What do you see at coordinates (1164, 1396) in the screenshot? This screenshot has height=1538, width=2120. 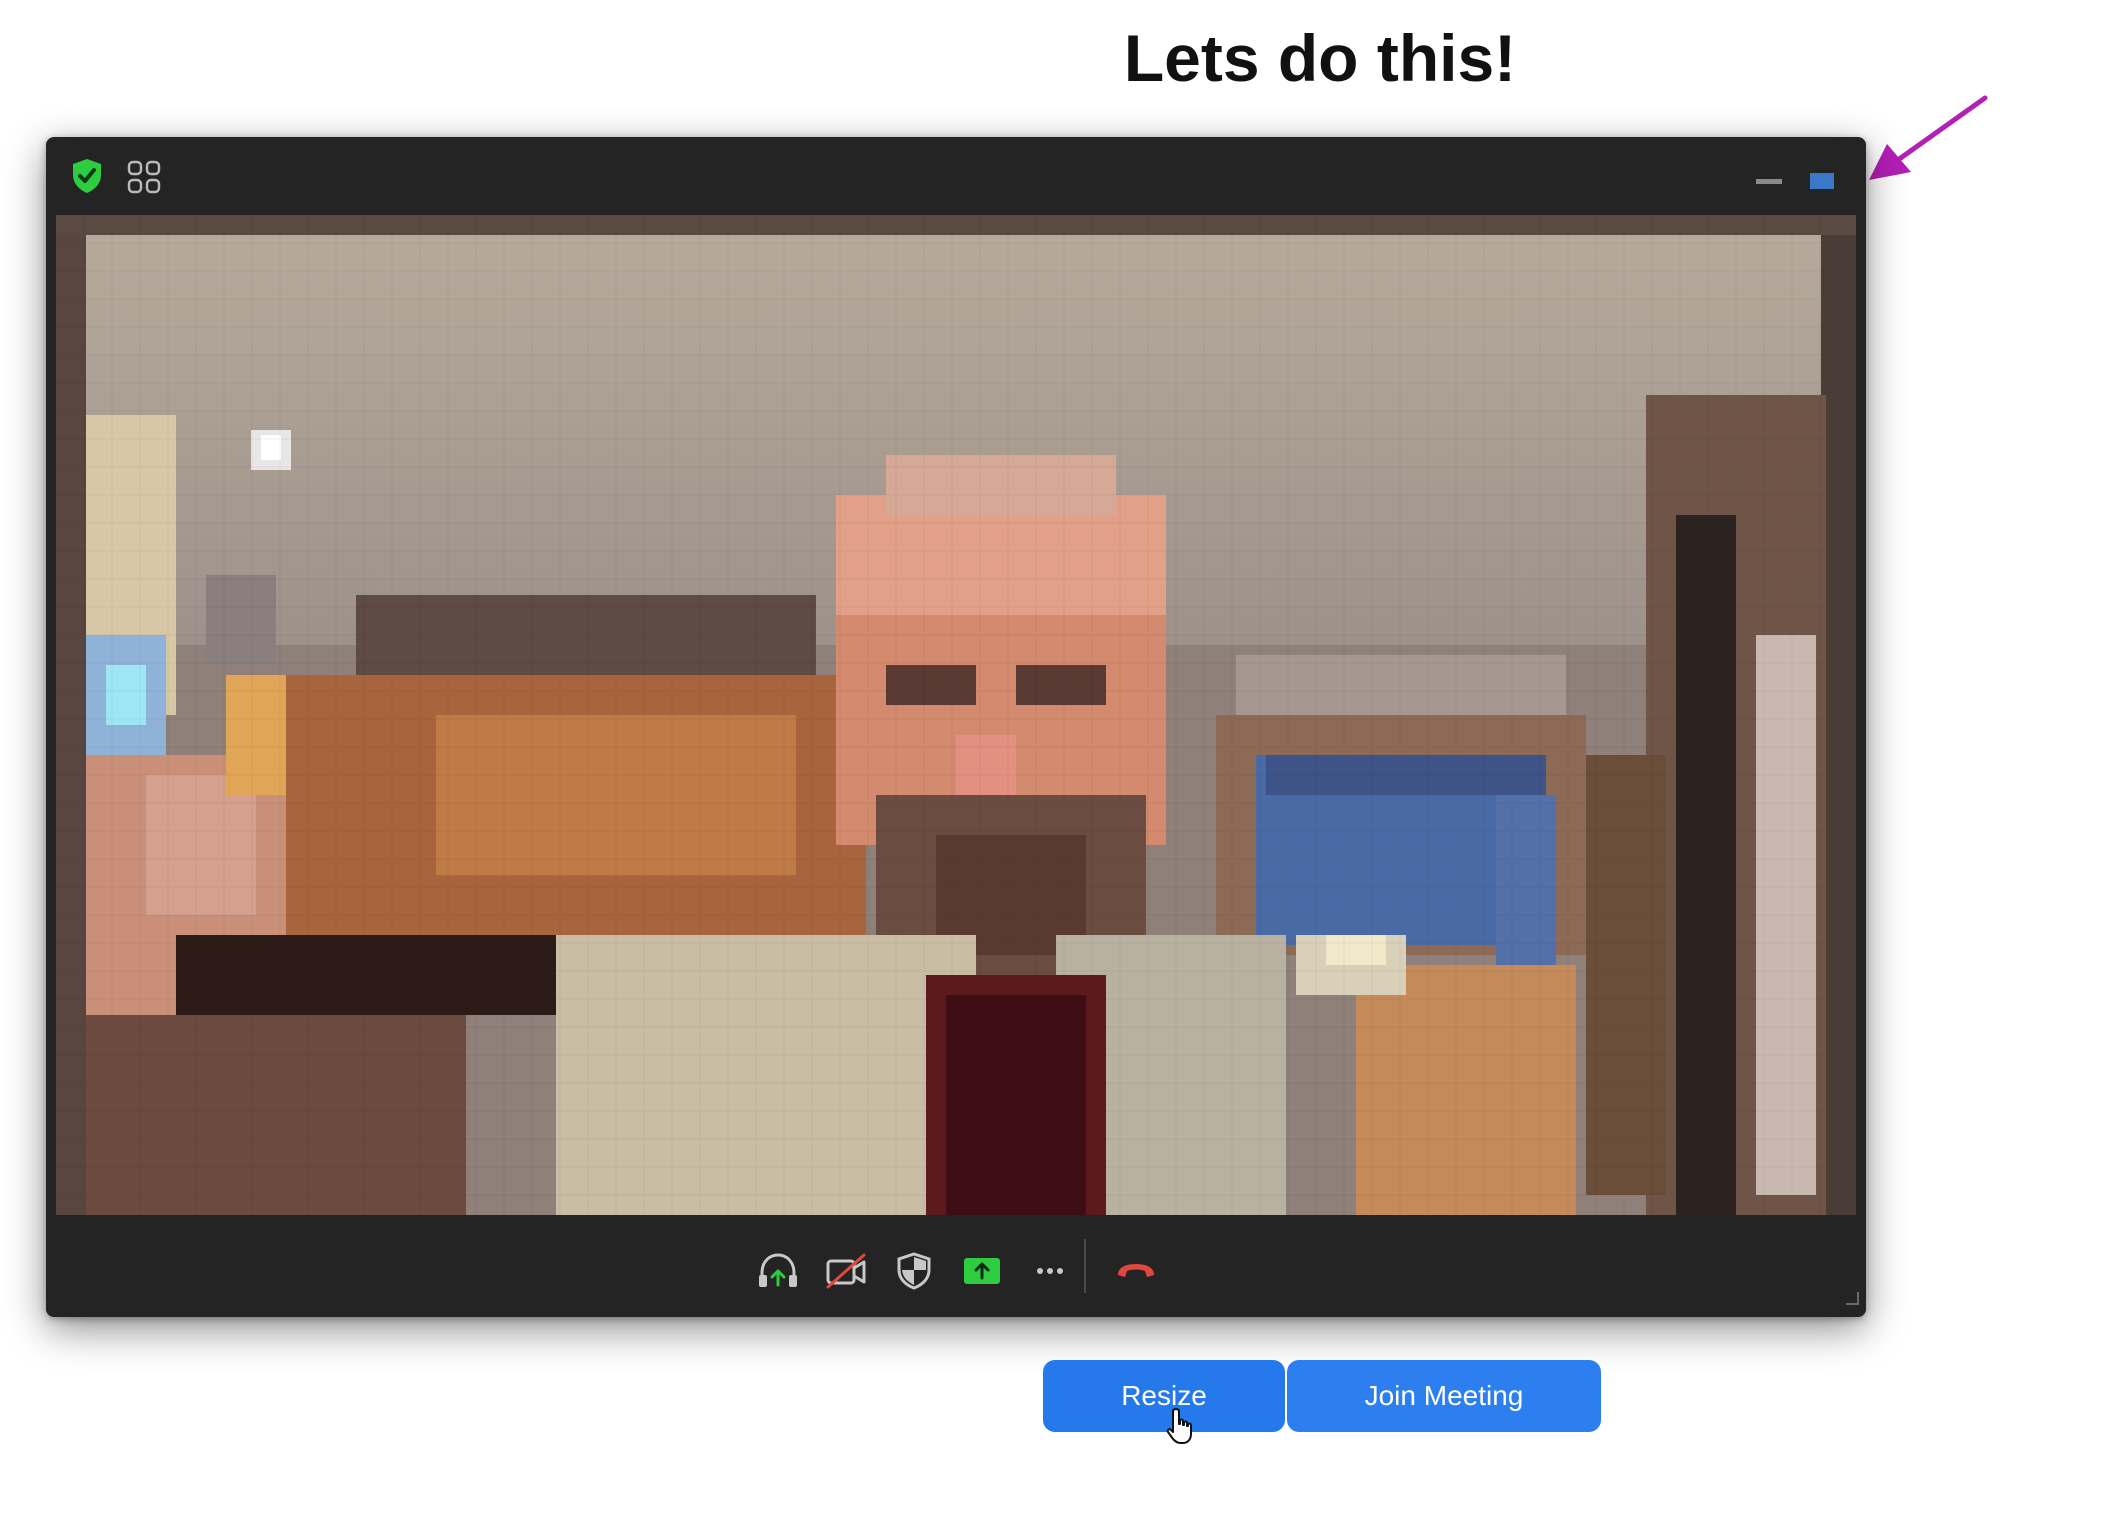 I see `resize-button: Resize` at bounding box center [1164, 1396].